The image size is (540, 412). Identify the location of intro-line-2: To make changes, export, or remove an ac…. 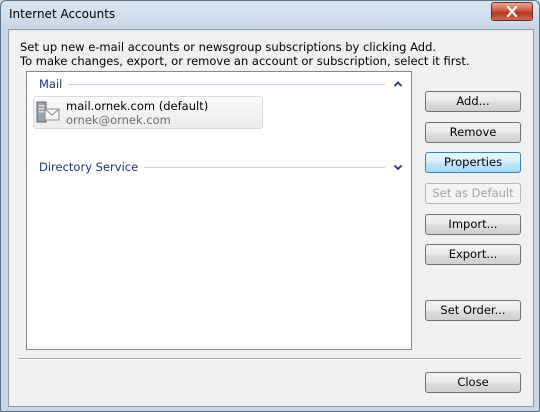
(245, 61).